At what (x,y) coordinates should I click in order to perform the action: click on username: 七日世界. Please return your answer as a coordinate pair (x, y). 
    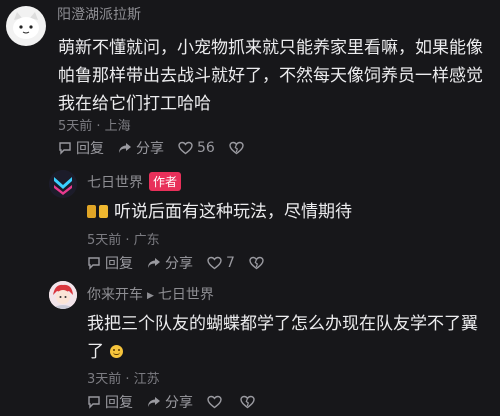
    Looking at the image, I should click on (115, 183).